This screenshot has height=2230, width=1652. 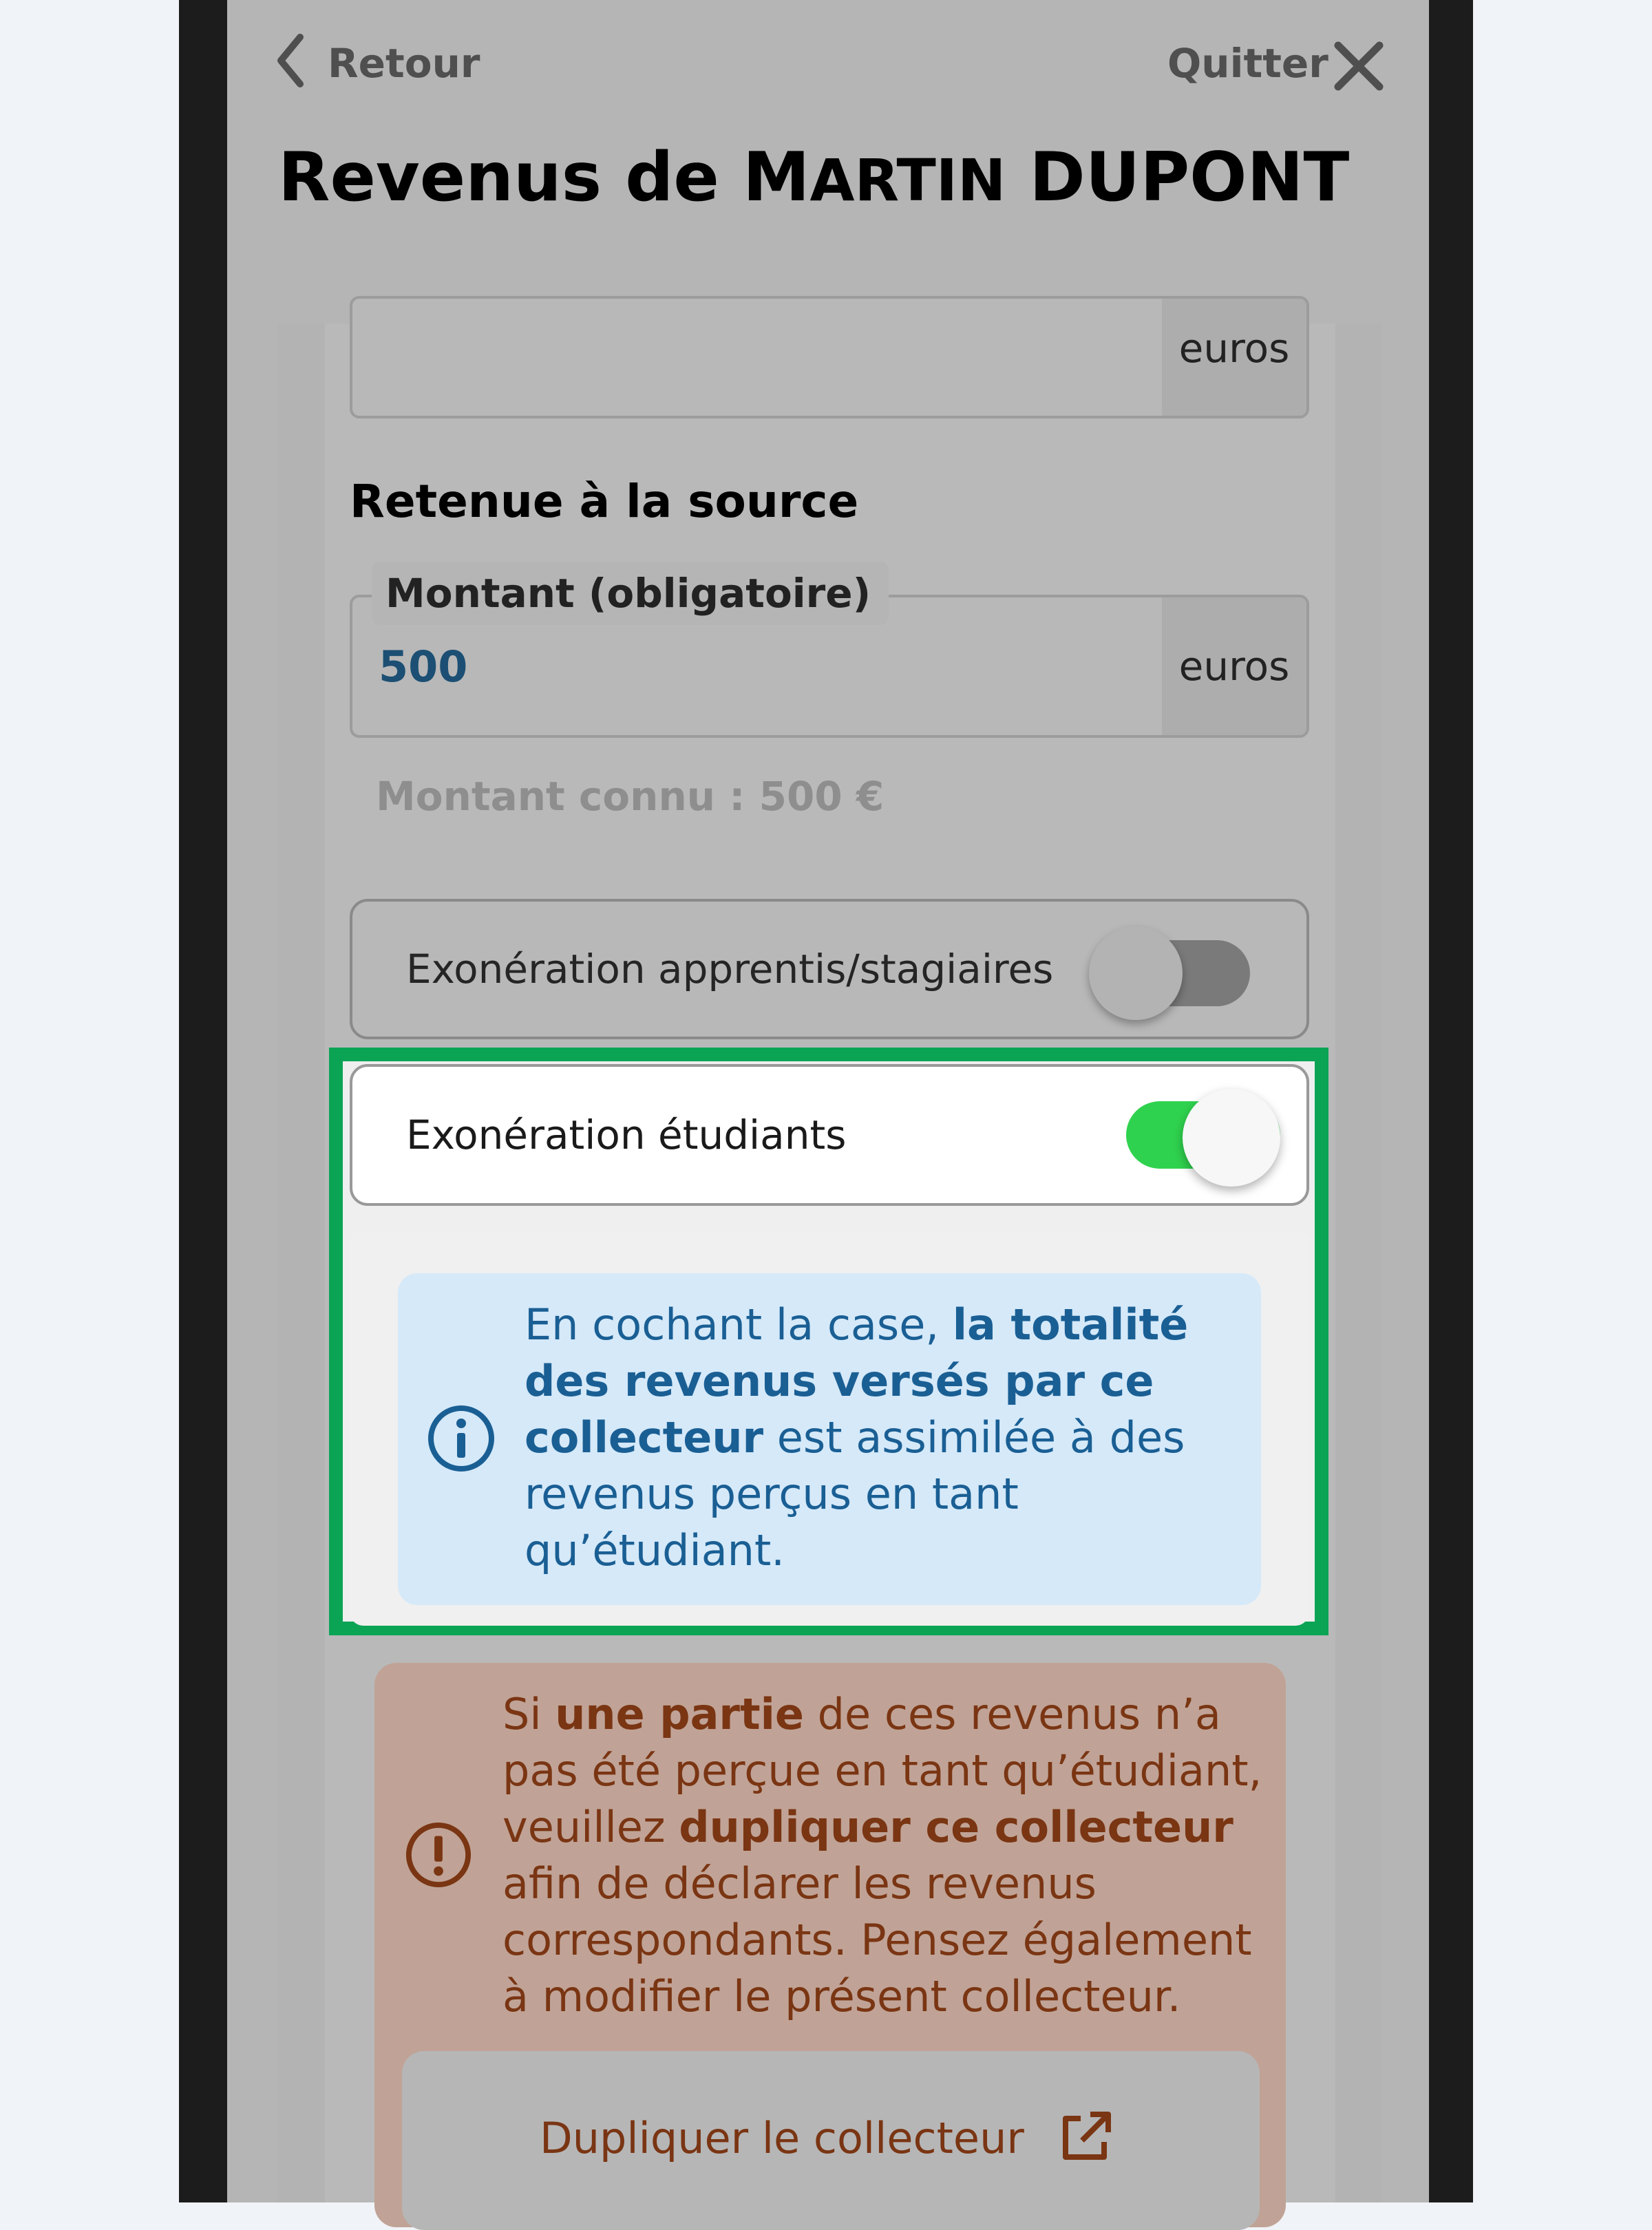 What do you see at coordinates (630, 593) in the screenshot?
I see `amount-field-label: Montant (obligatoire)` at bounding box center [630, 593].